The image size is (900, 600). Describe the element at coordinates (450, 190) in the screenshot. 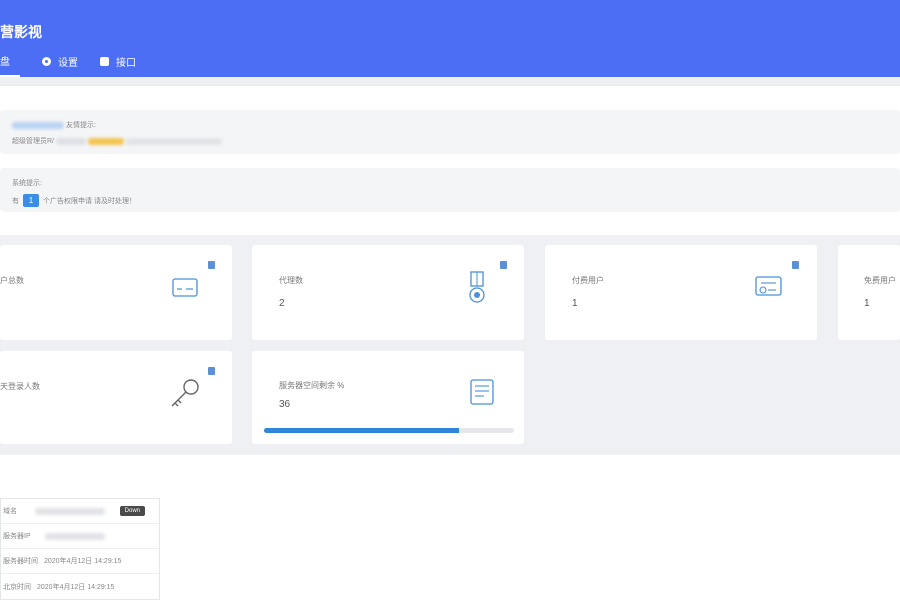

I see `notice-system: 系统提示: 有 1 个广告权限申请 请及时处理！` at that location.